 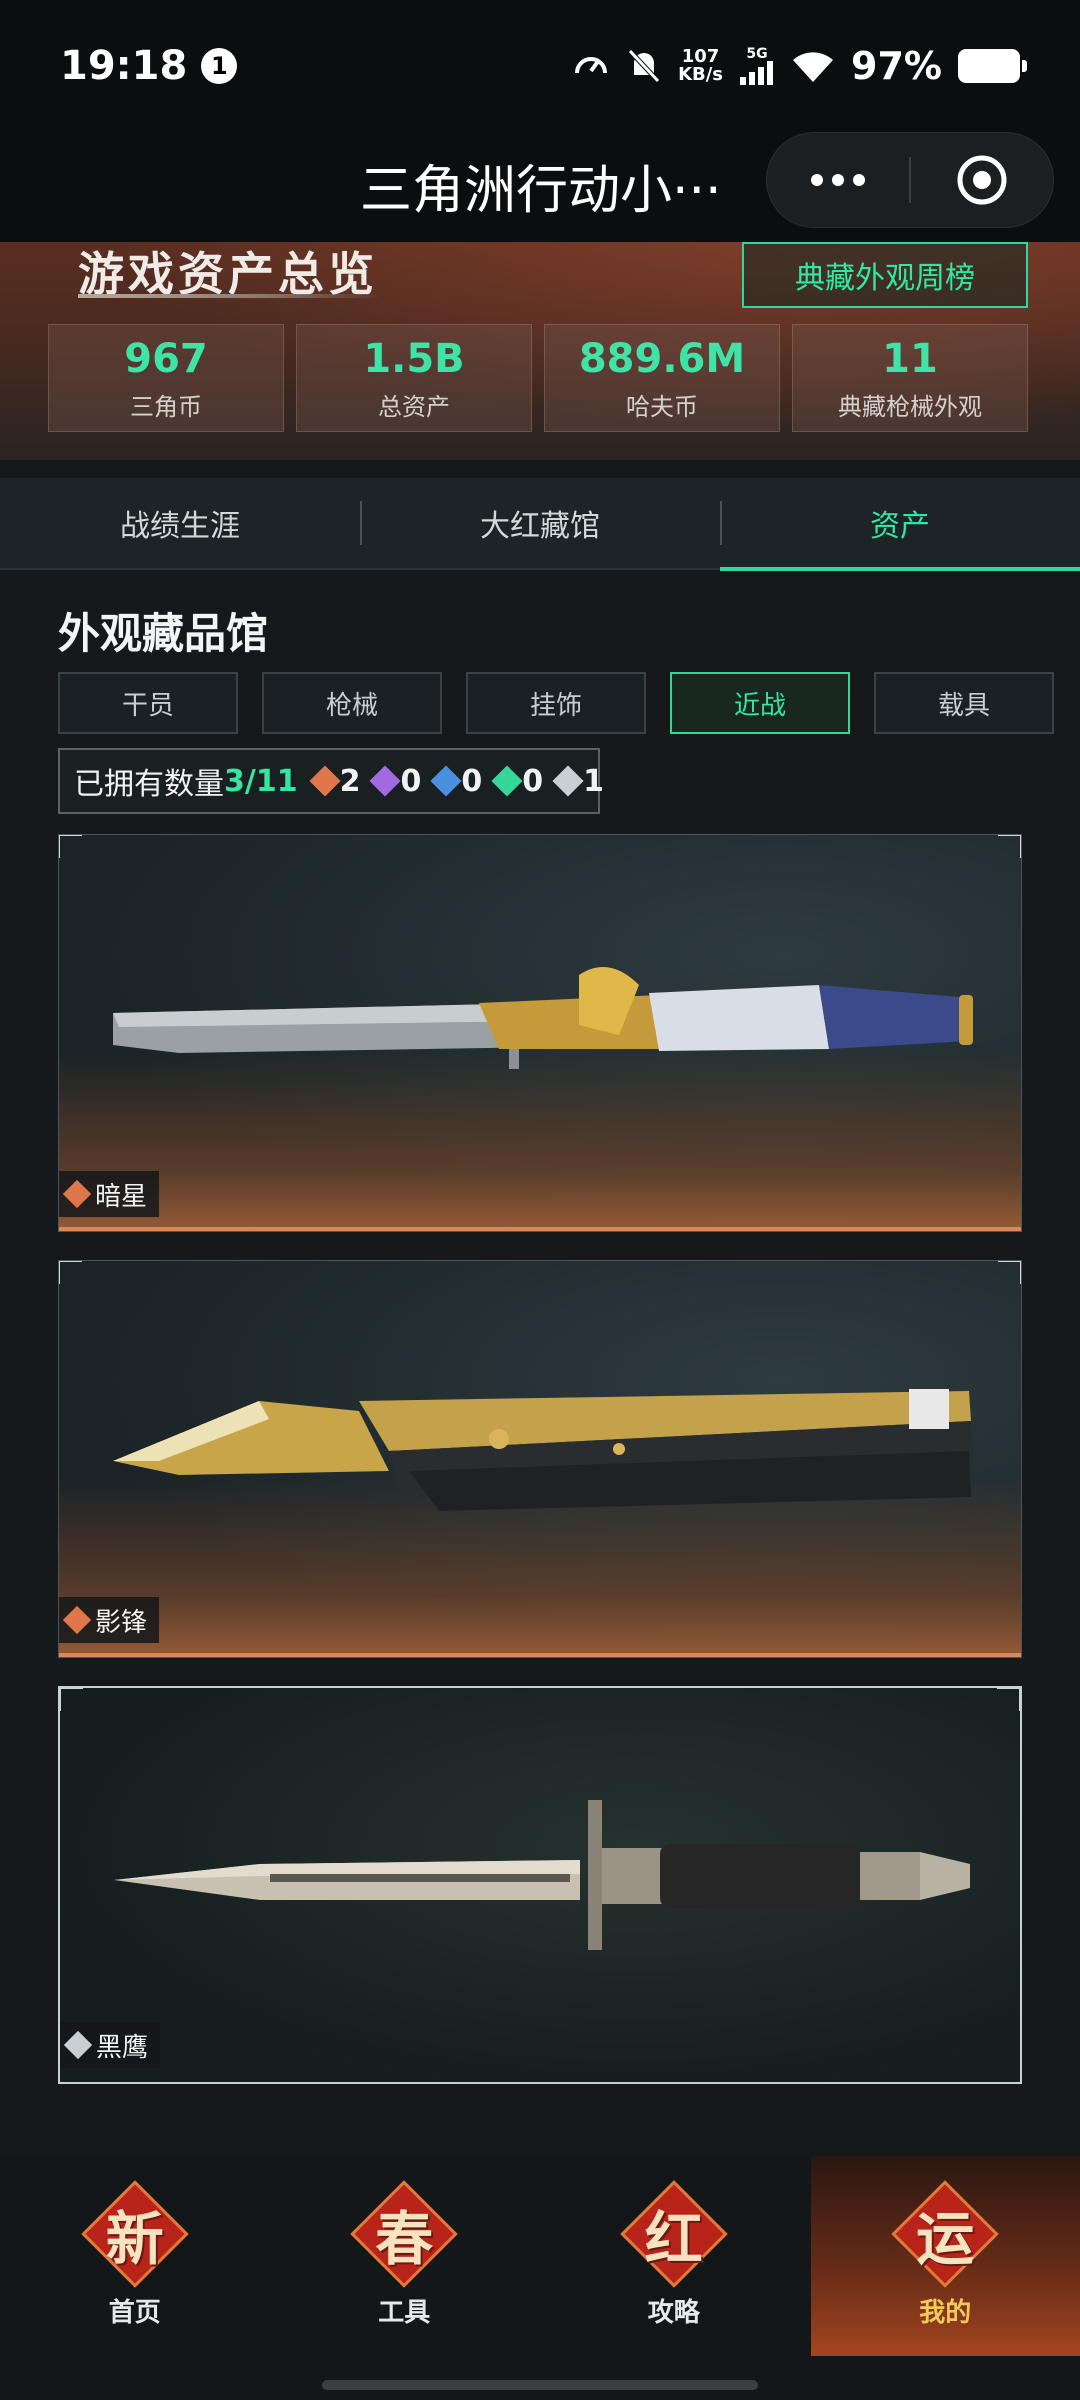 I want to click on spring-badge-icon: 春, so click(x=404, y=2234).